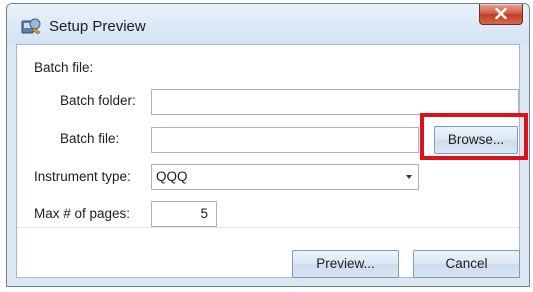 The height and width of the screenshot is (292, 533). I want to click on batch-file-label: Batch file:, so click(90, 138).